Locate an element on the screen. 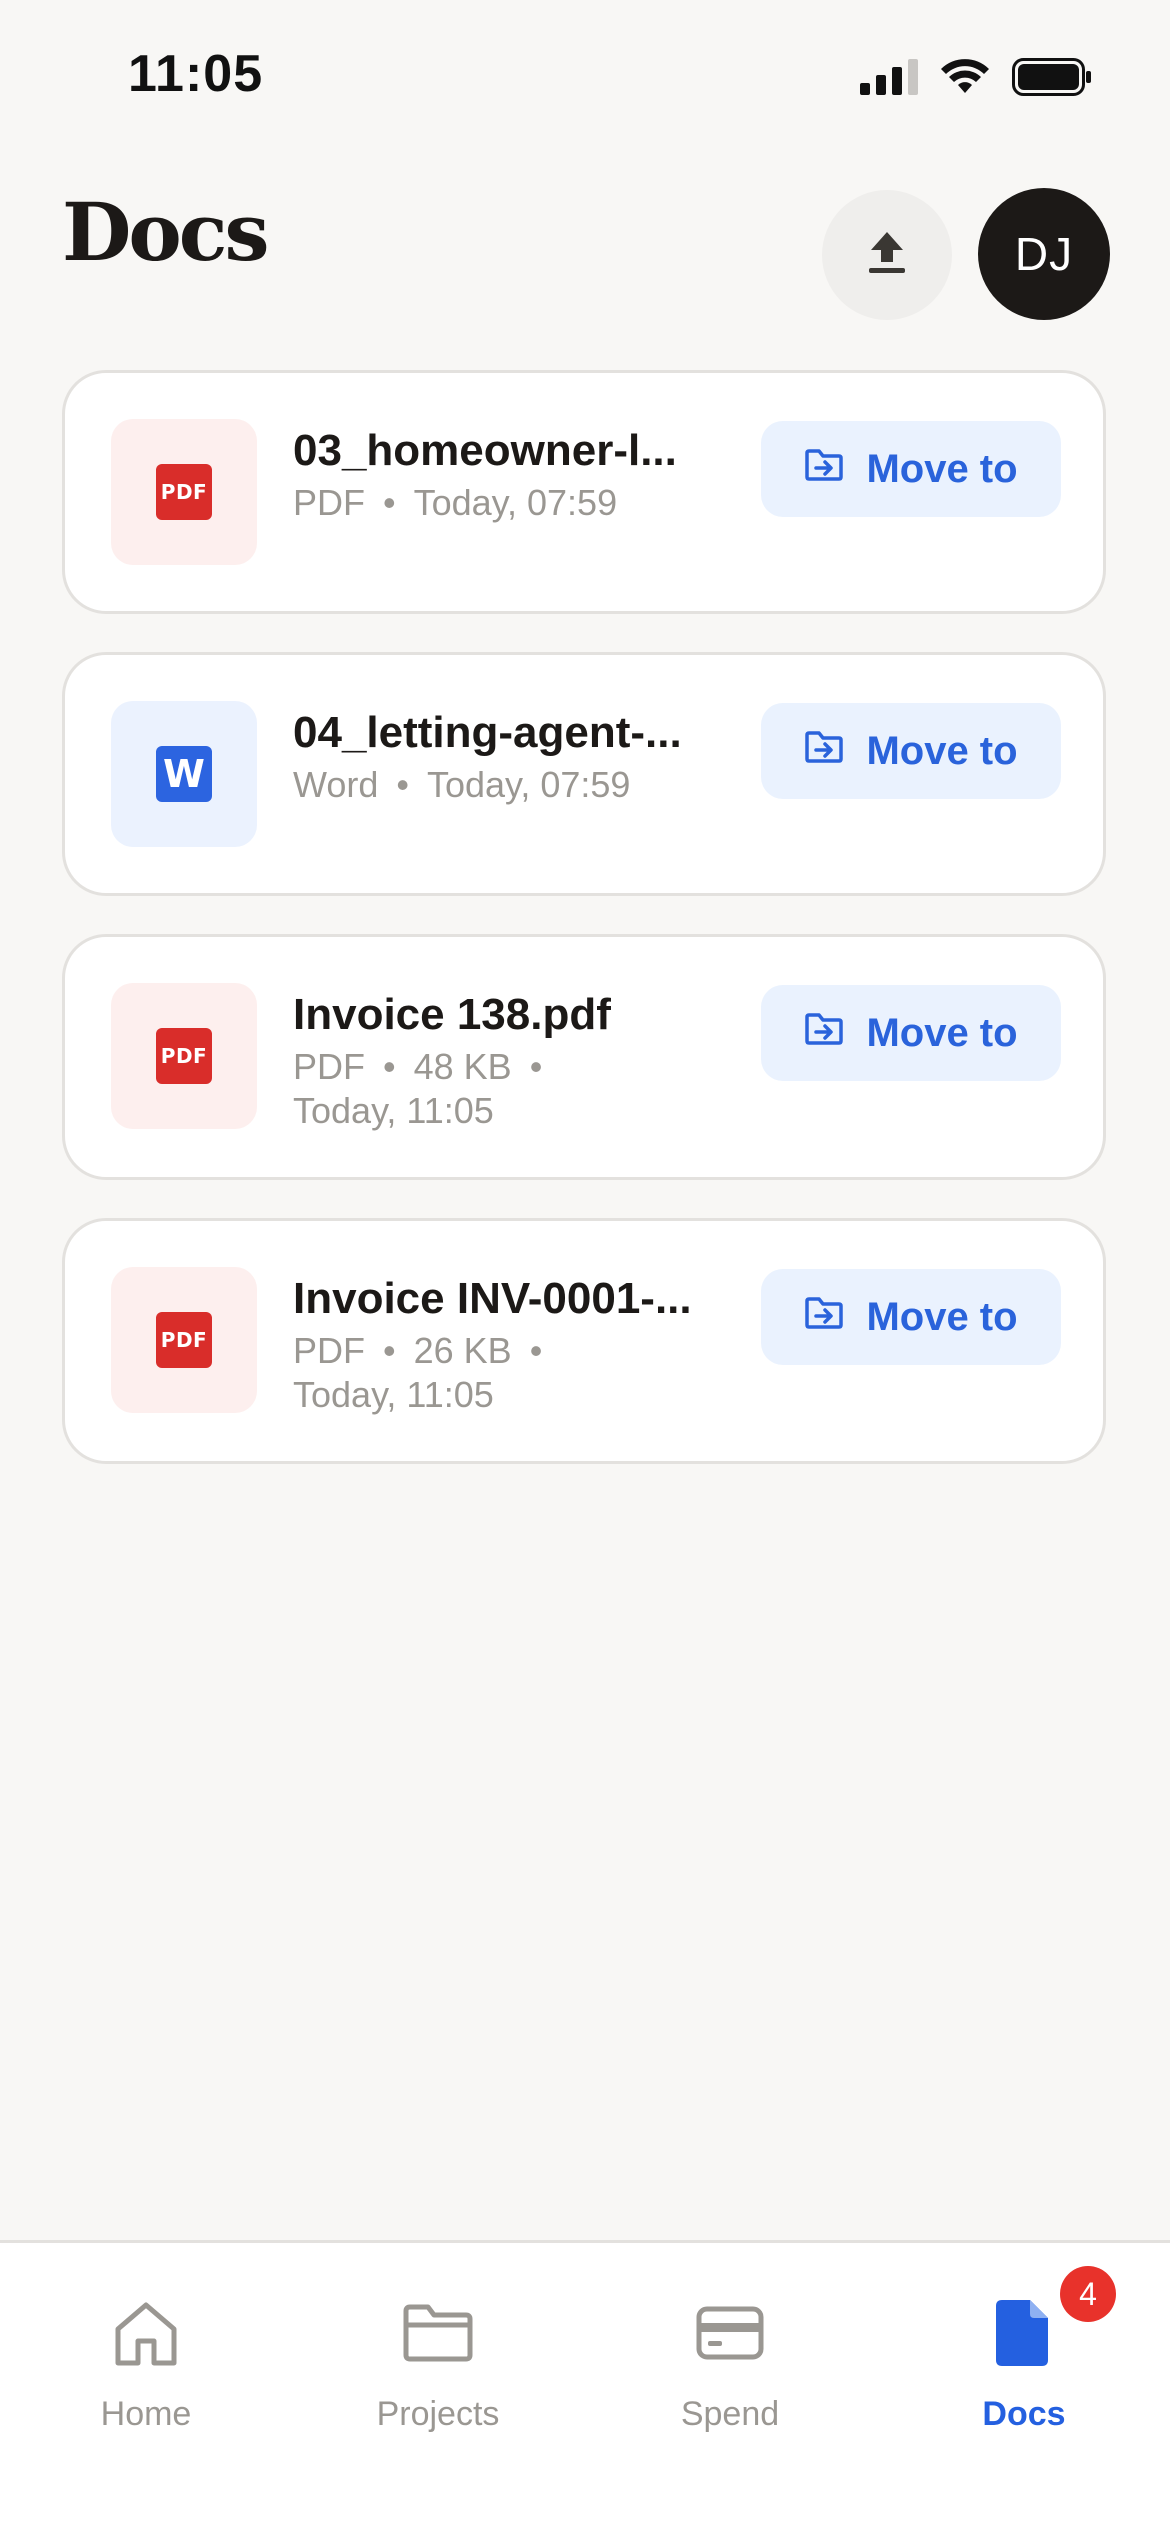 This screenshot has height=2532, width=1170. tab-docs: Docs is located at coordinates (1024, 2363).